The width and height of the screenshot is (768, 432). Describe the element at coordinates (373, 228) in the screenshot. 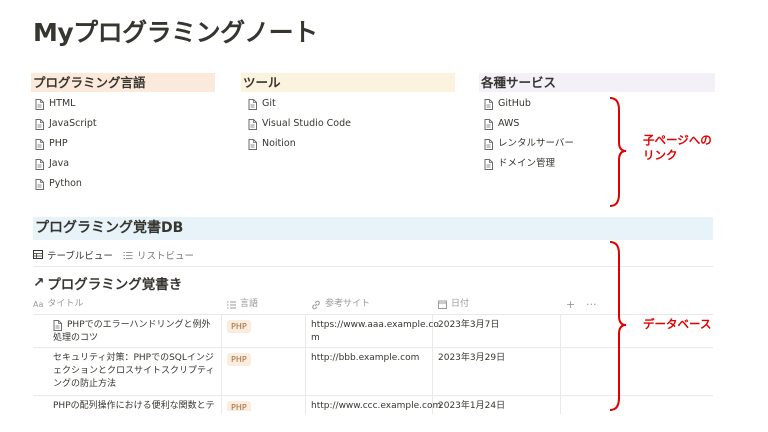

I see `database-section-title: プログラミング覚書DB` at that location.